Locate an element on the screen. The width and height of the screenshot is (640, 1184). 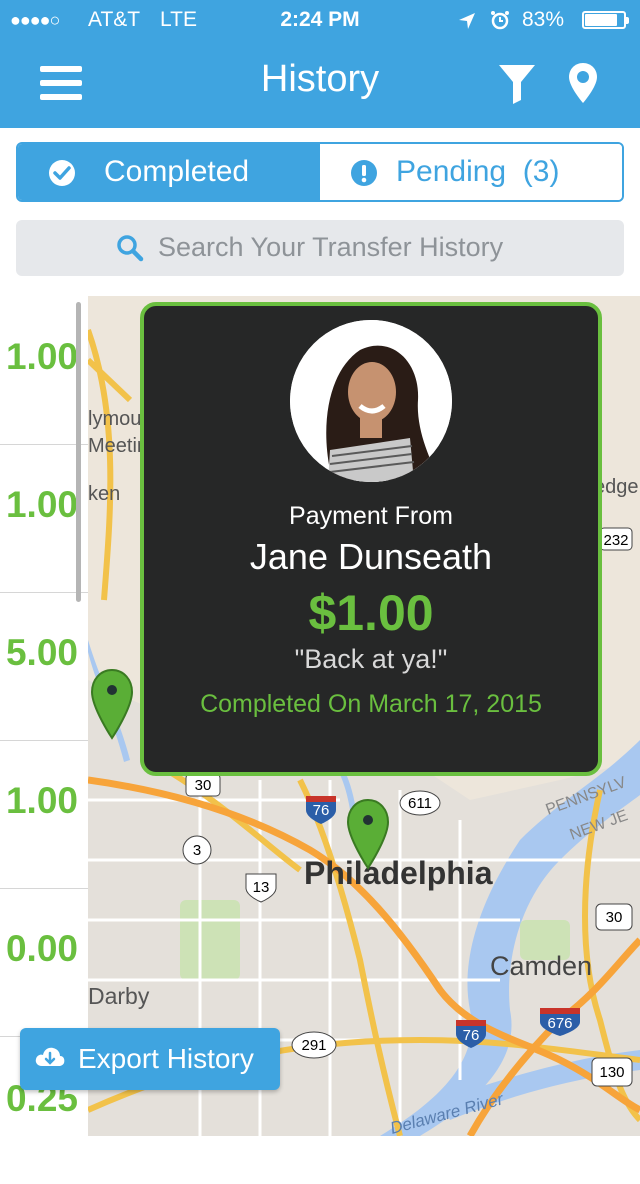
exclamation-circle-icon is located at coordinates (364, 173).